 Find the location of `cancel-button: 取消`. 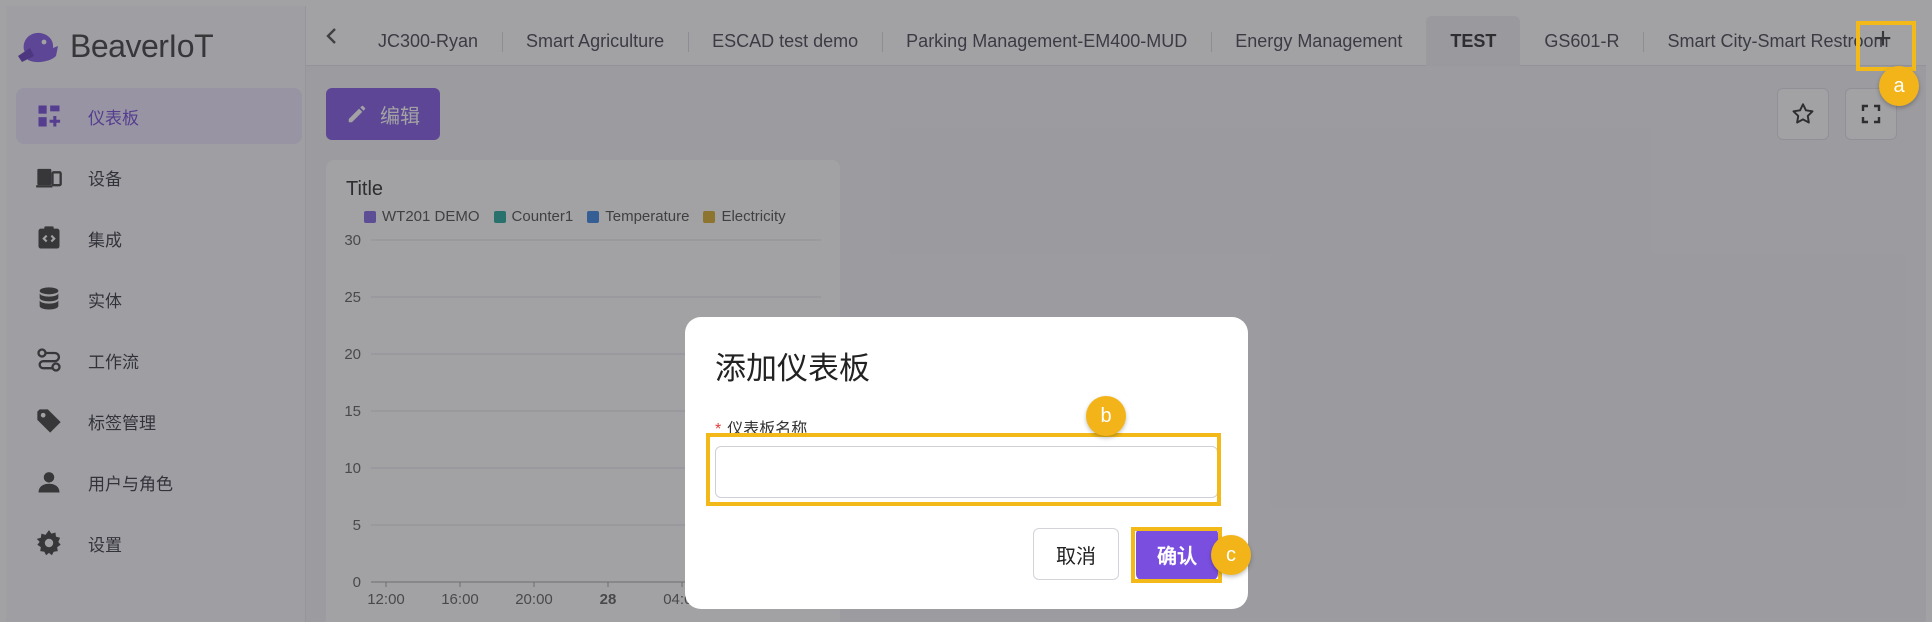

cancel-button: 取消 is located at coordinates (1076, 554).